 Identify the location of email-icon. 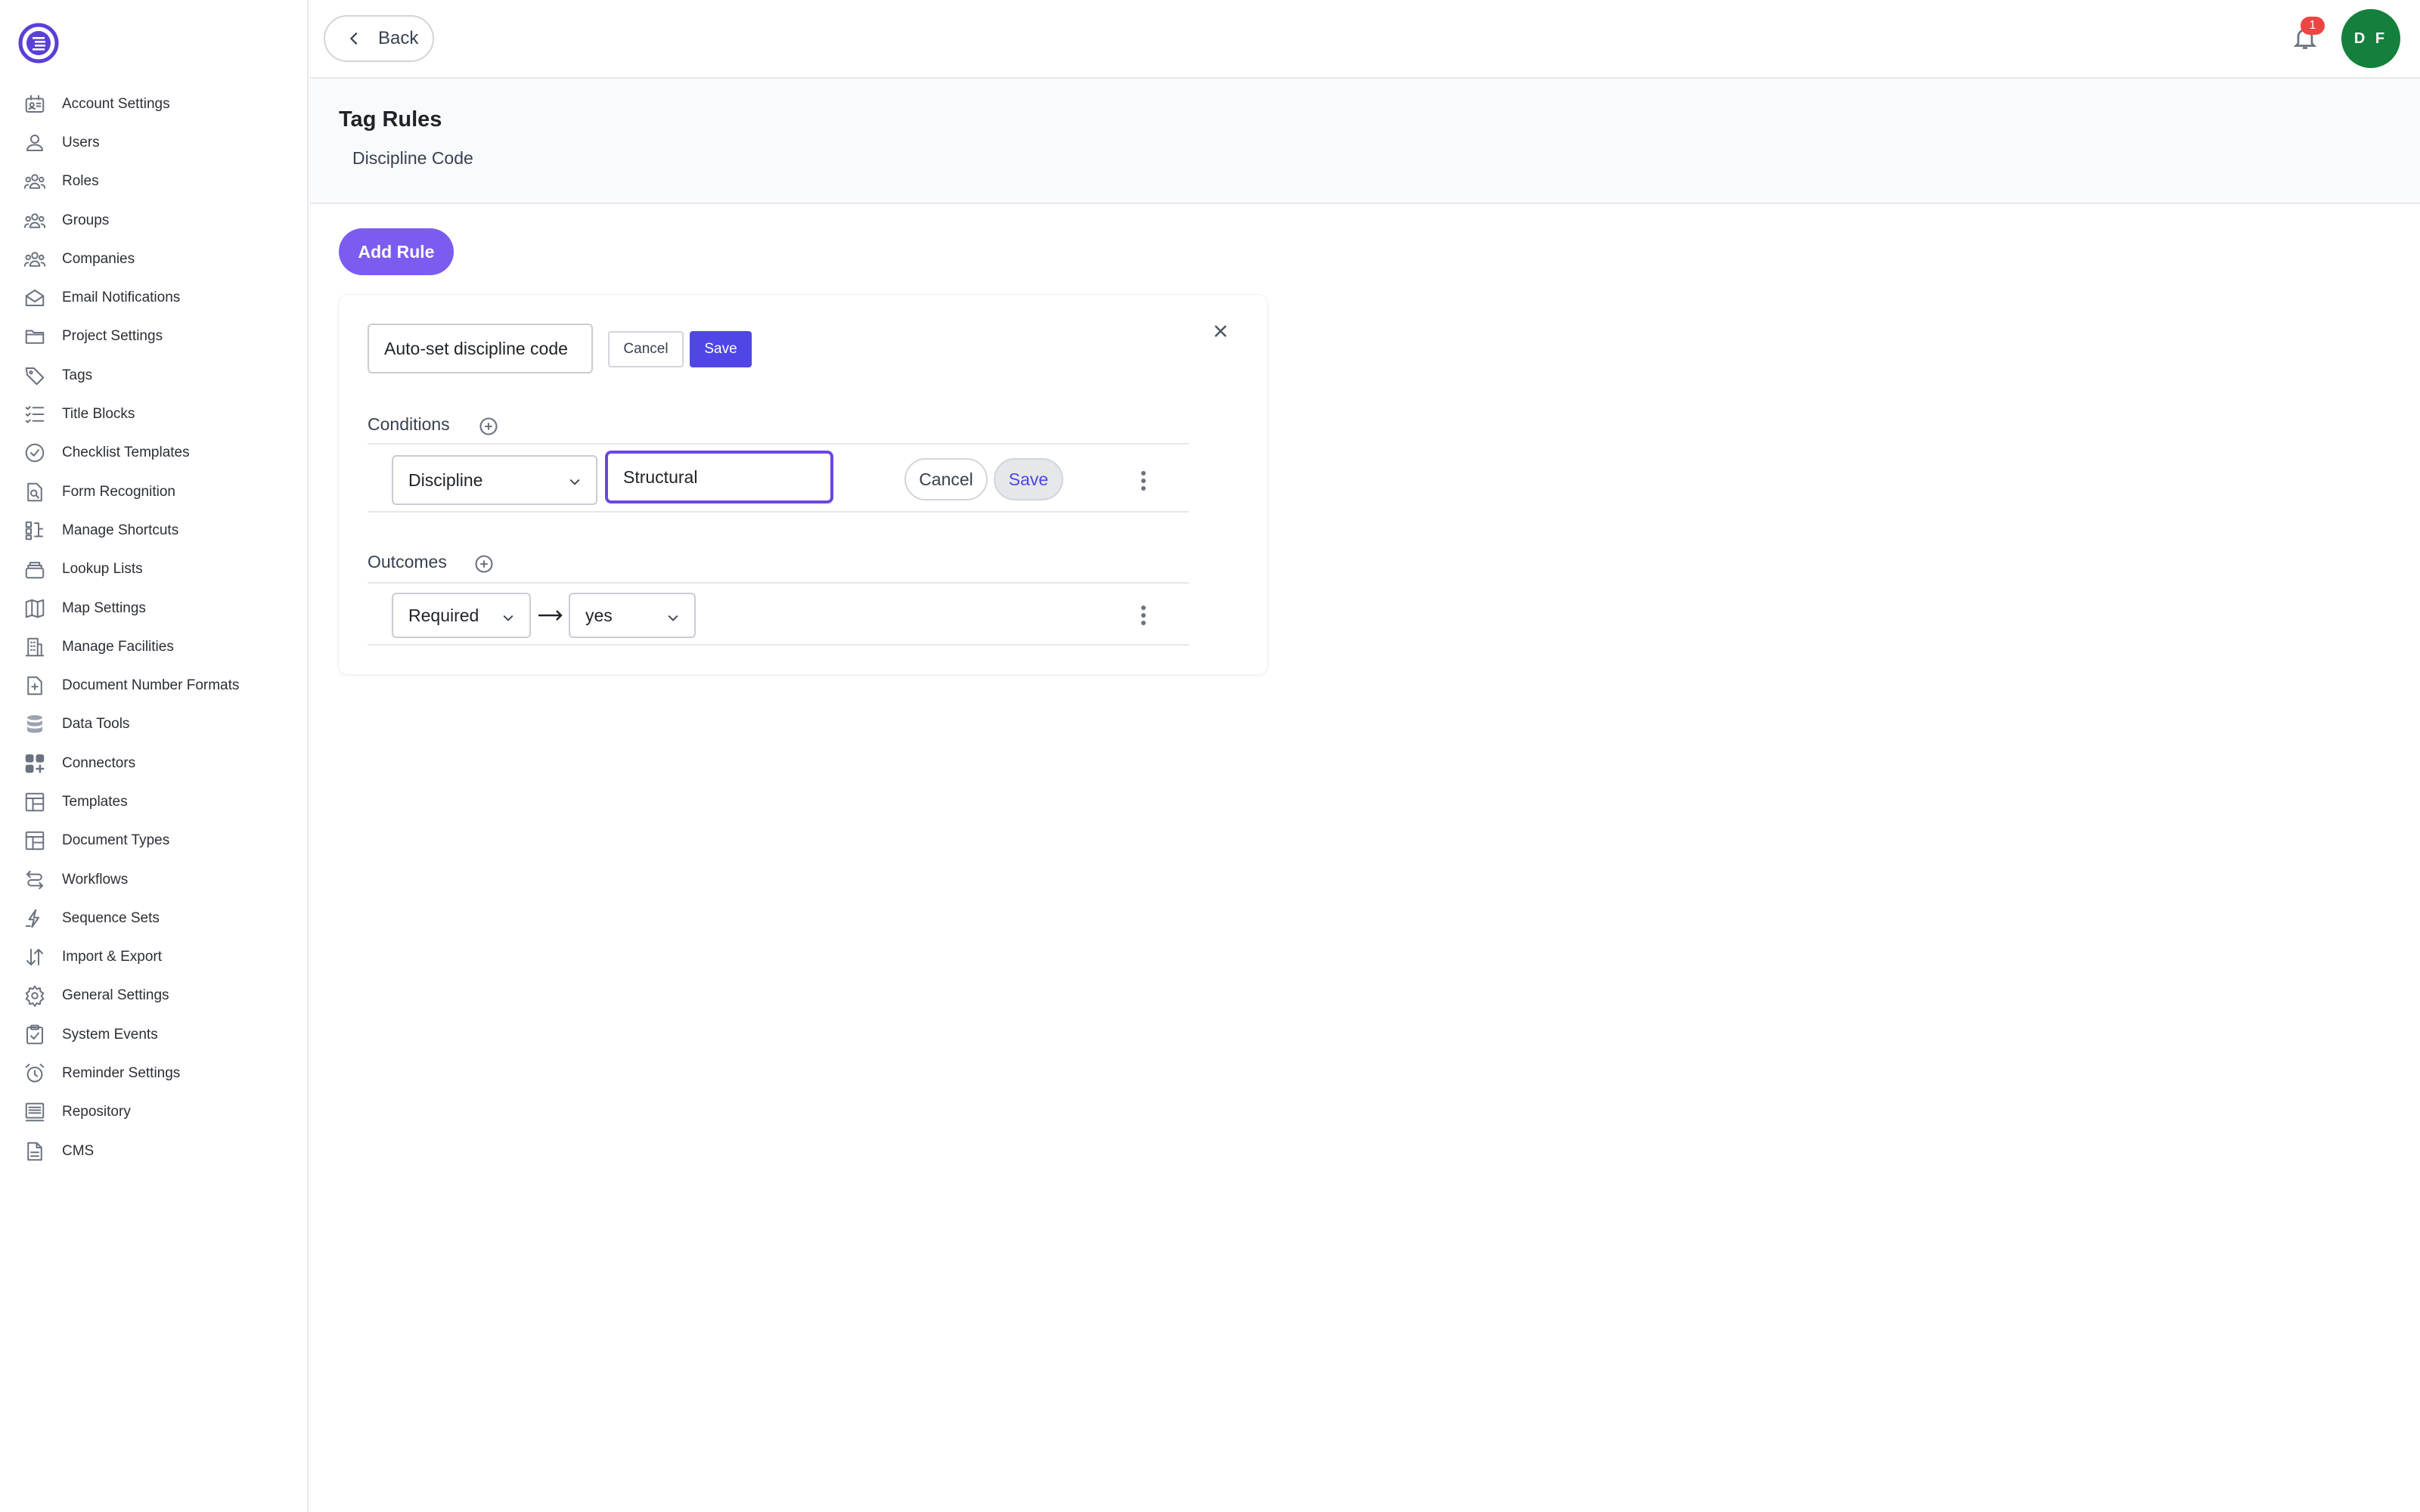
(35, 298).